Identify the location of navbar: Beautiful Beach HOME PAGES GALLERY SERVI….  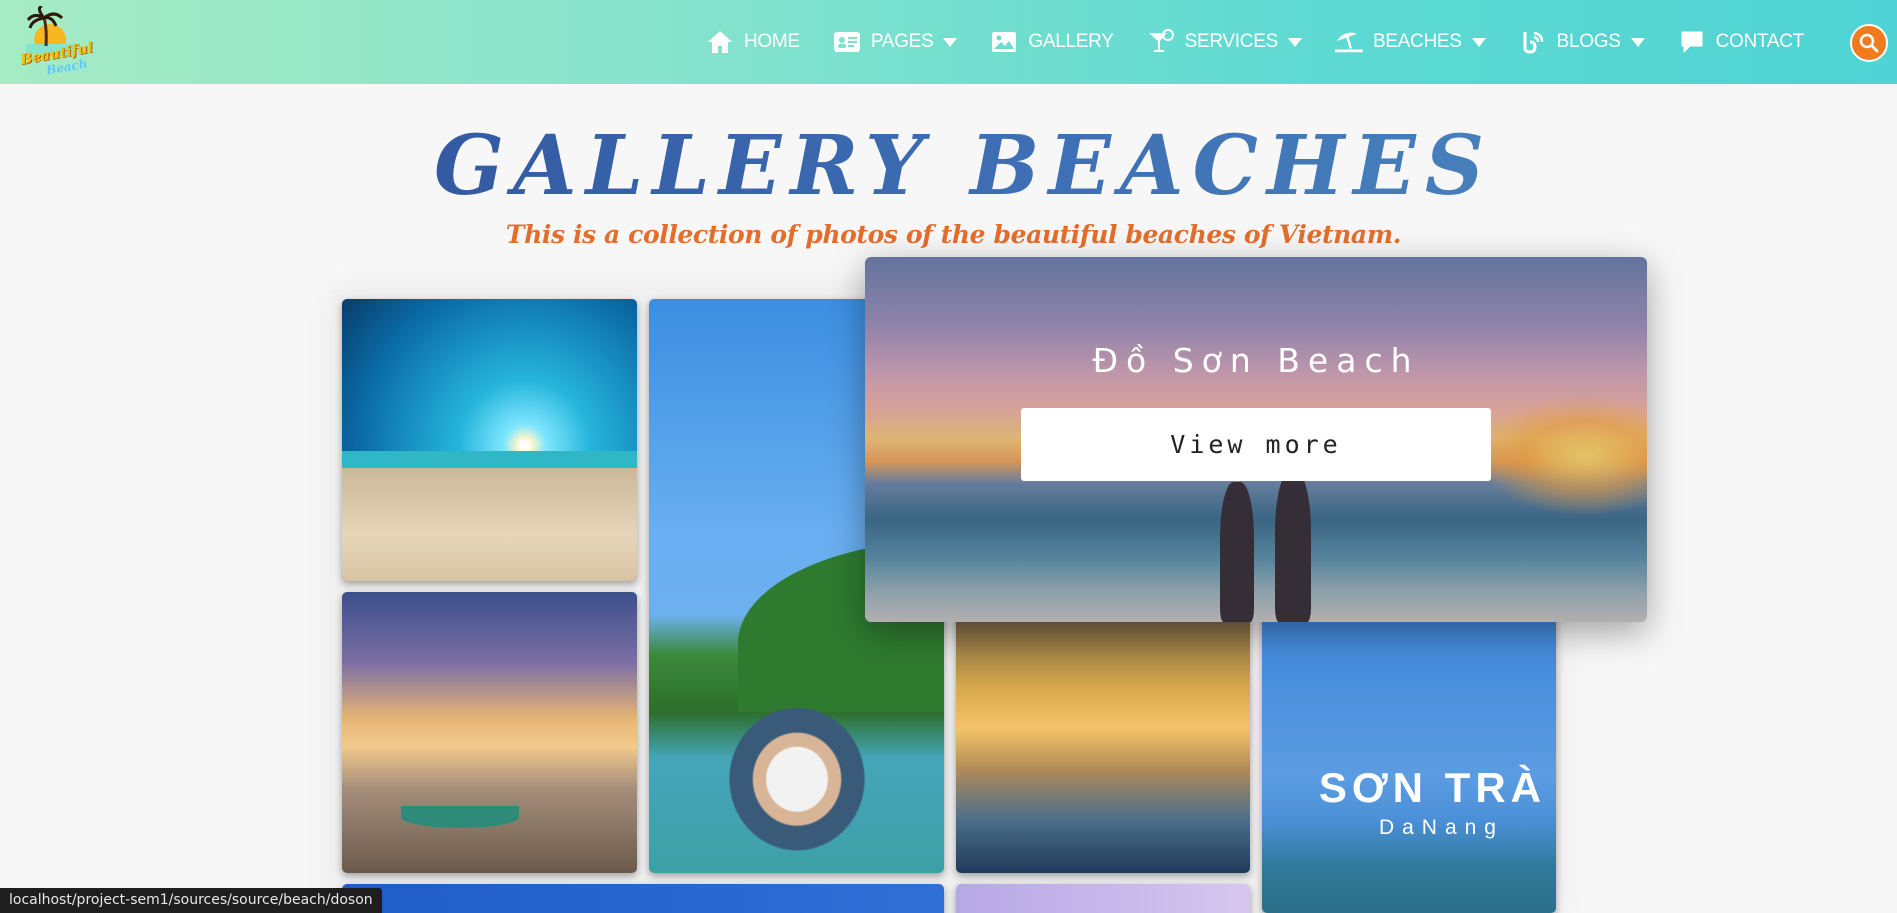
(948, 42).